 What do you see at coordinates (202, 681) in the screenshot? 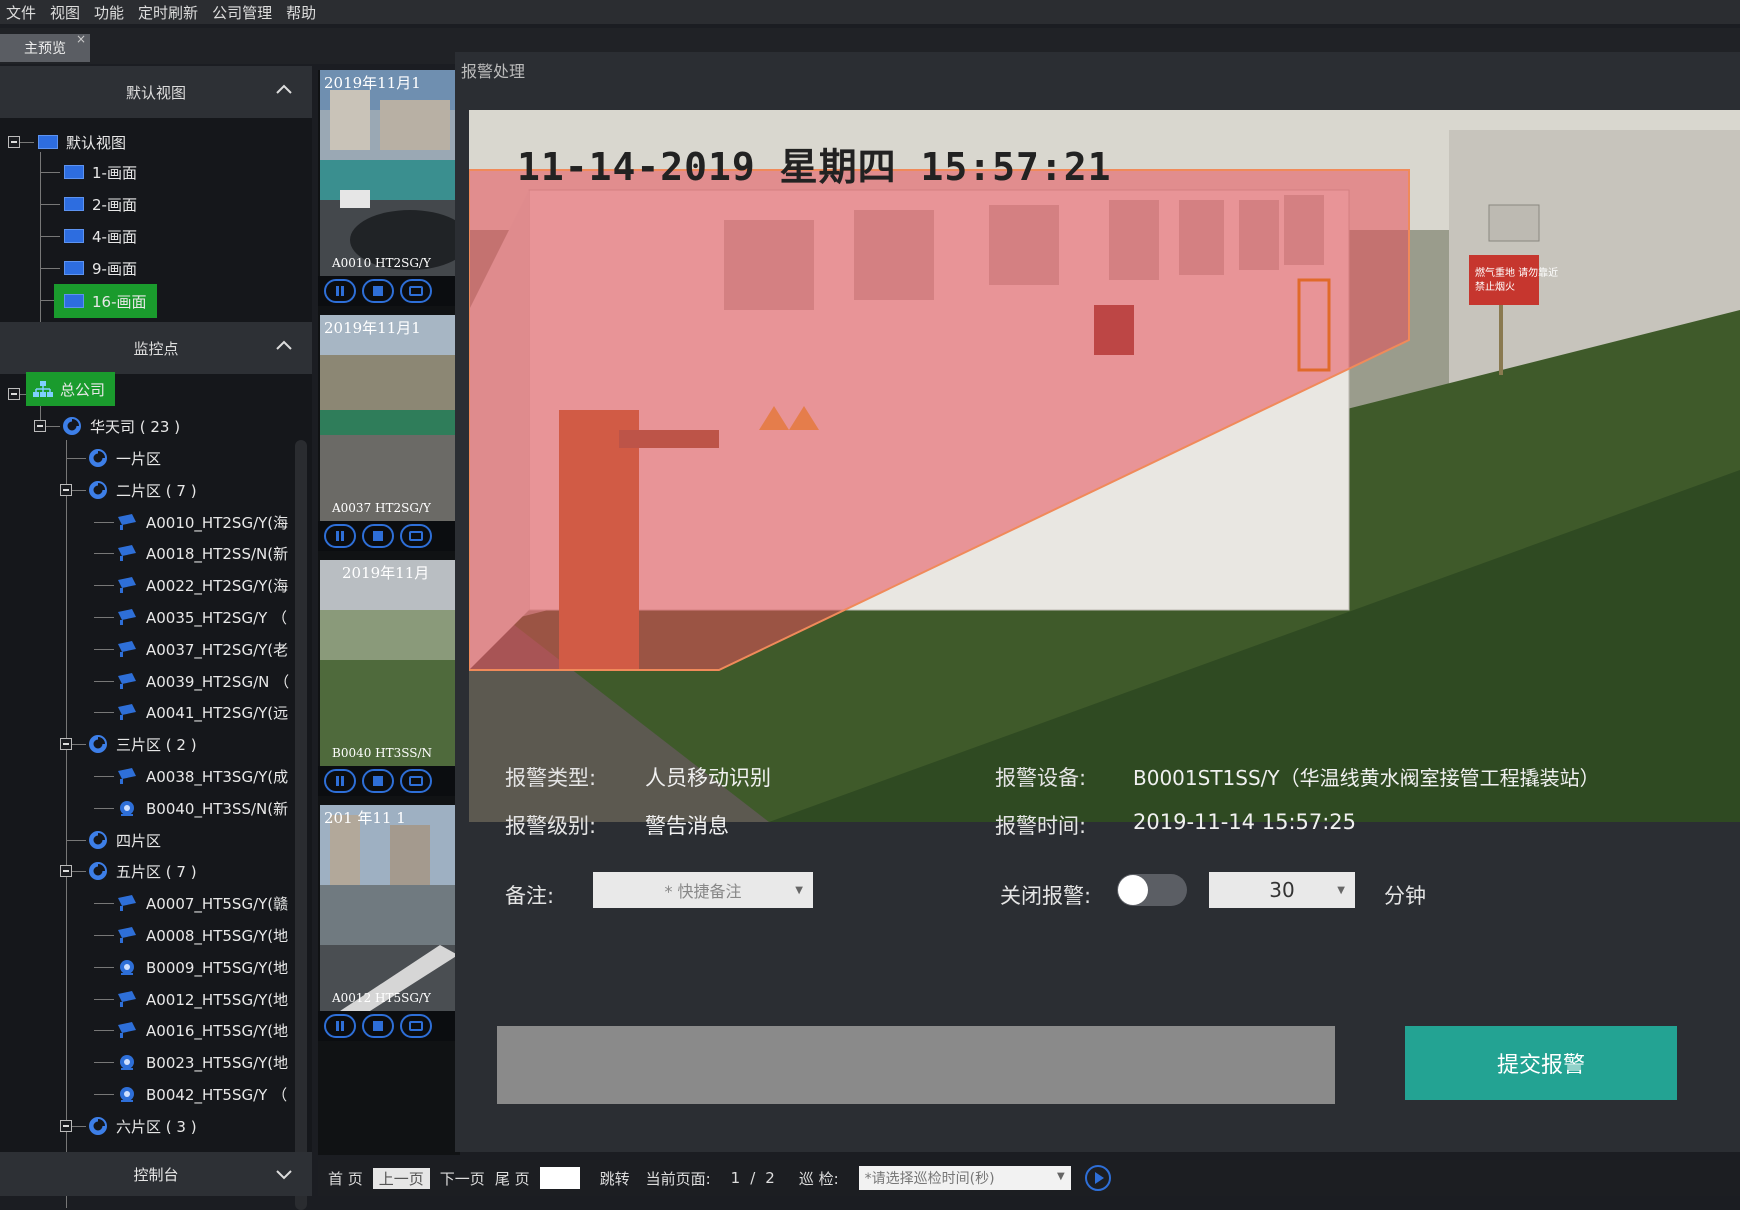
I see `tree-camera-node: A0039_HT2SG/N （` at bounding box center [202, 681].